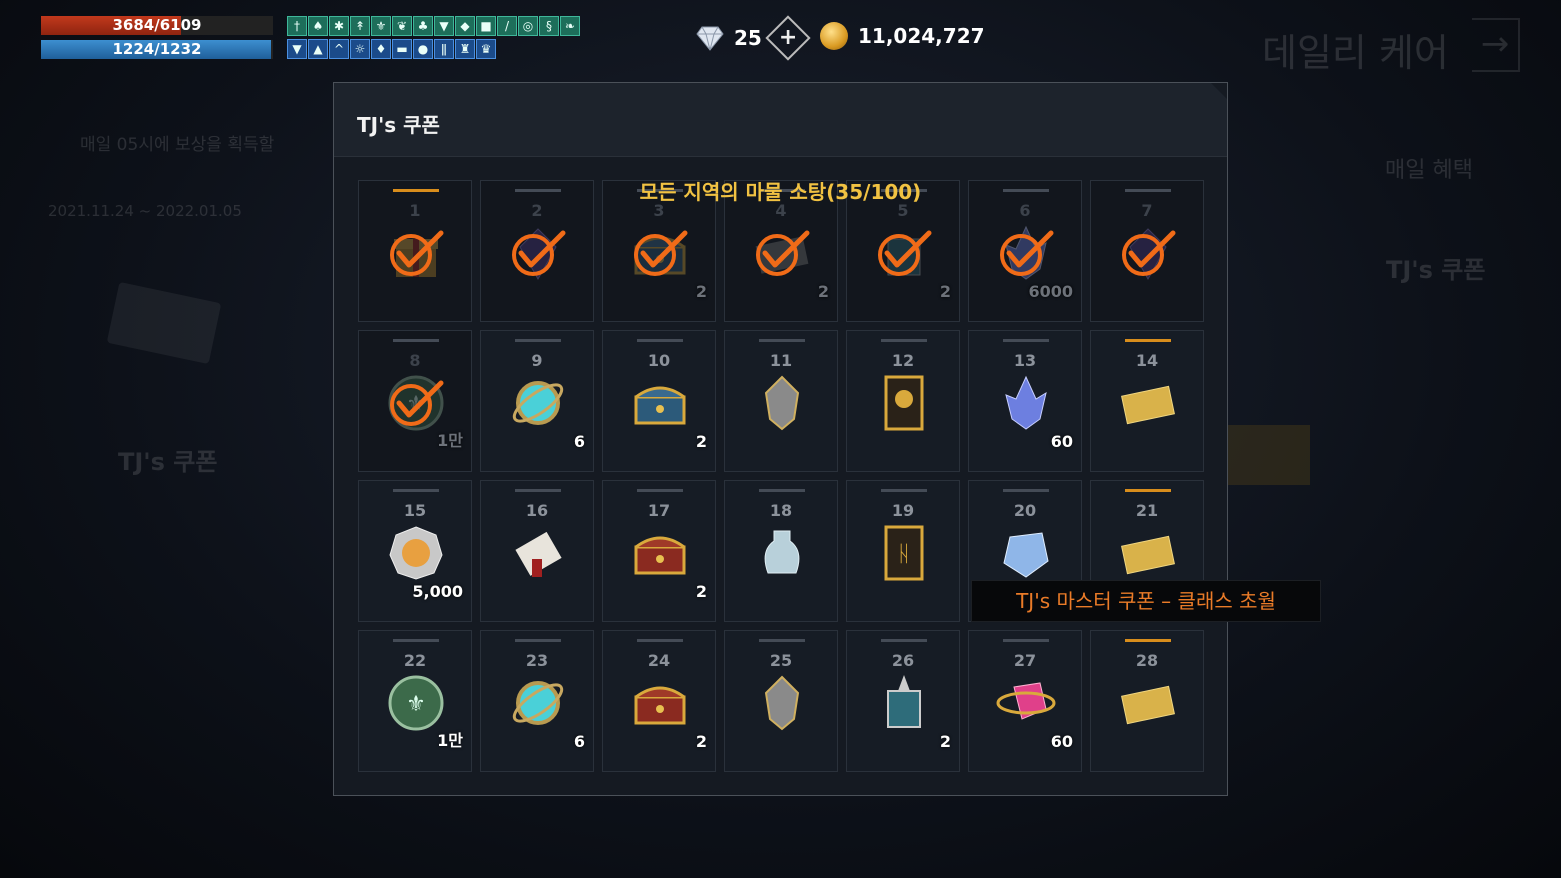 The height and width of the screenshot is (878, 1561). What do you see at coordinates (318, 49) in the screenshot?
I see `rocket-buff-icon: ▲` at bounding box center [318, 49].